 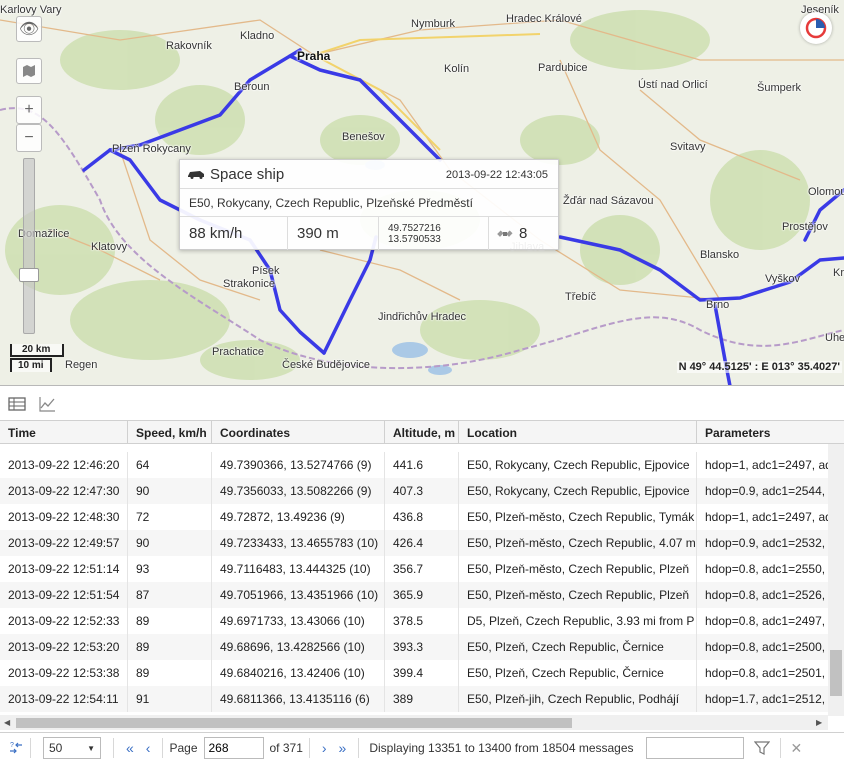 What do you see at coordinates (343, 748) in the screenshot?
I see `last-page-button: »` at bounding box center [343, 748].